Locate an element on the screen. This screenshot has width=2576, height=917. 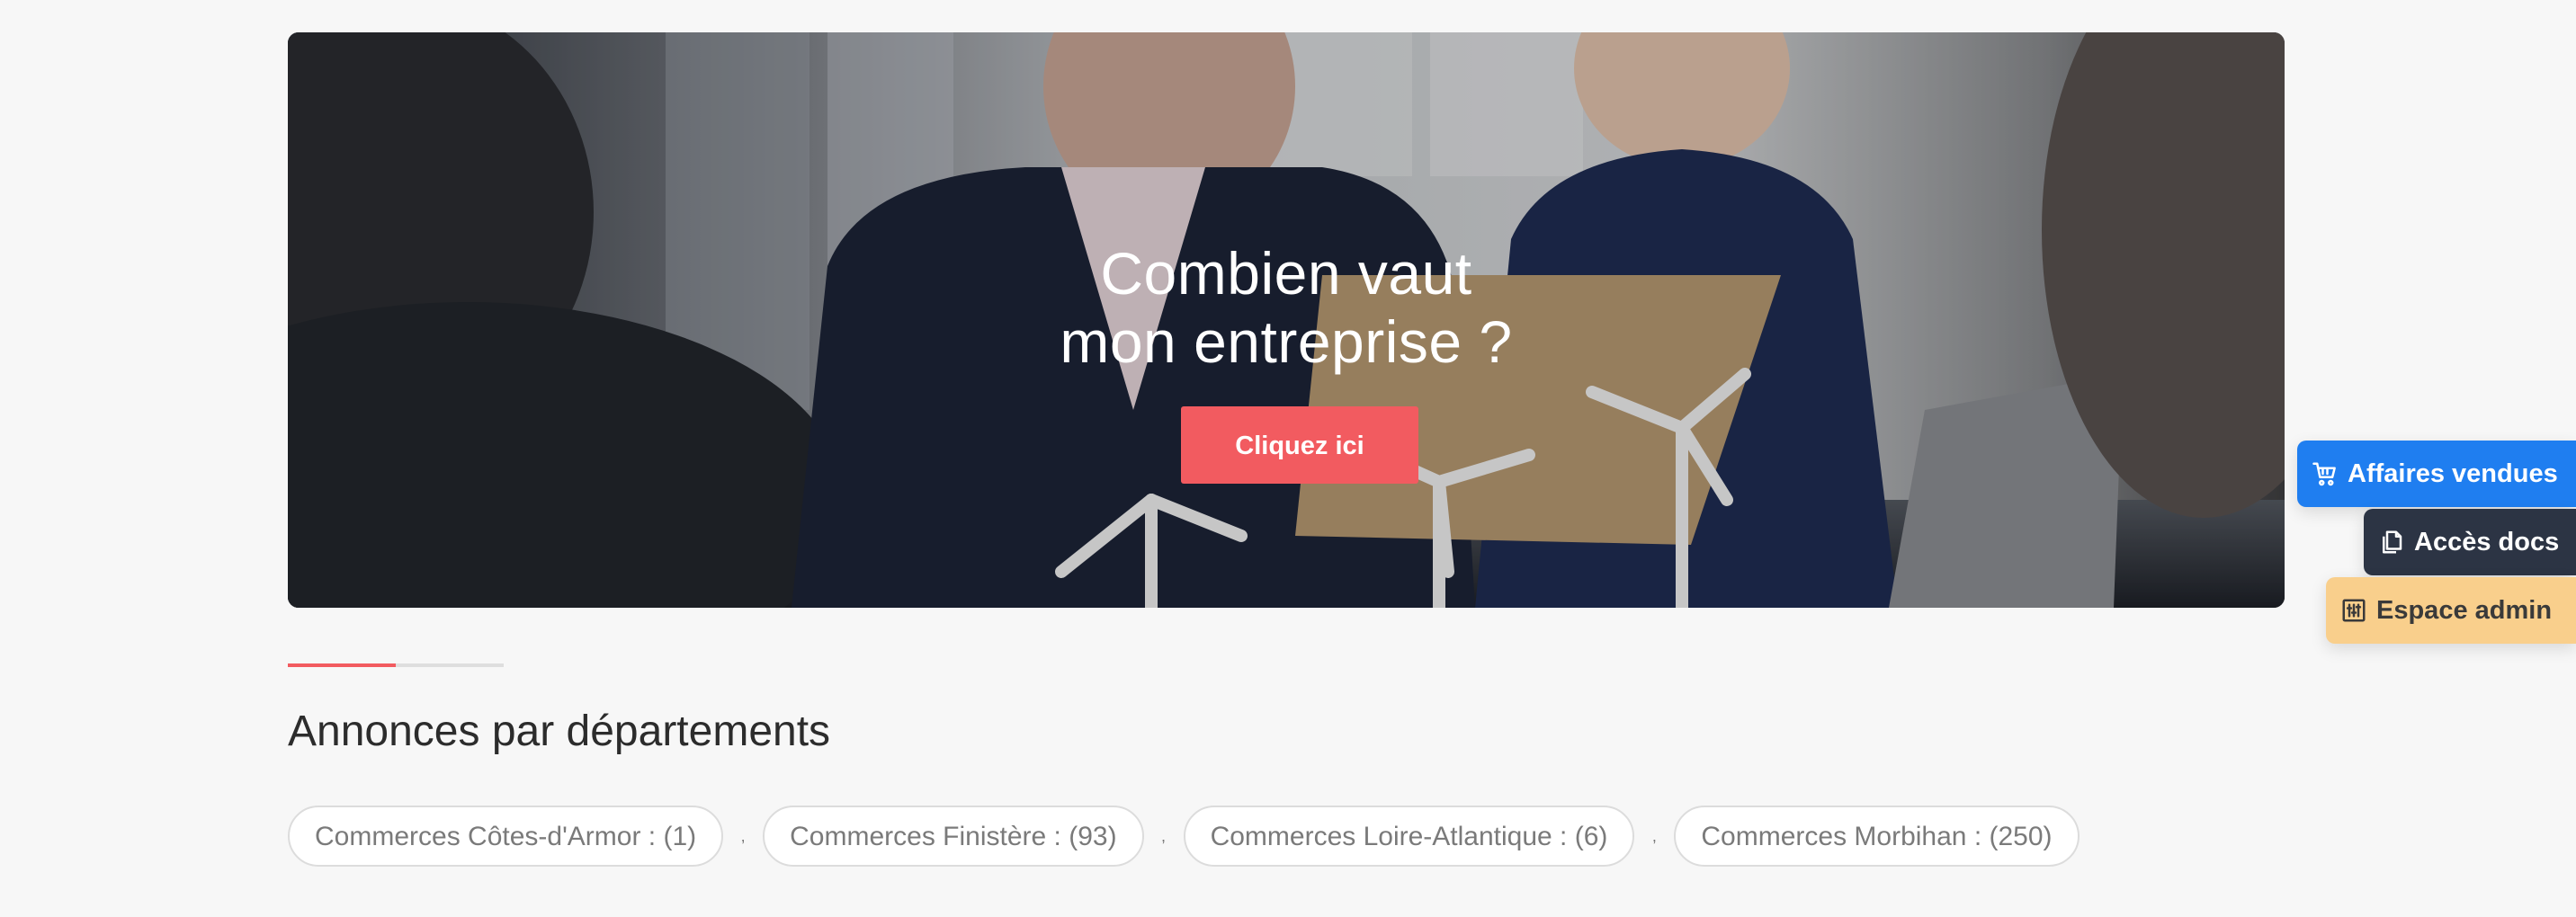
cart-icon is located at coordinates (2324, 474).